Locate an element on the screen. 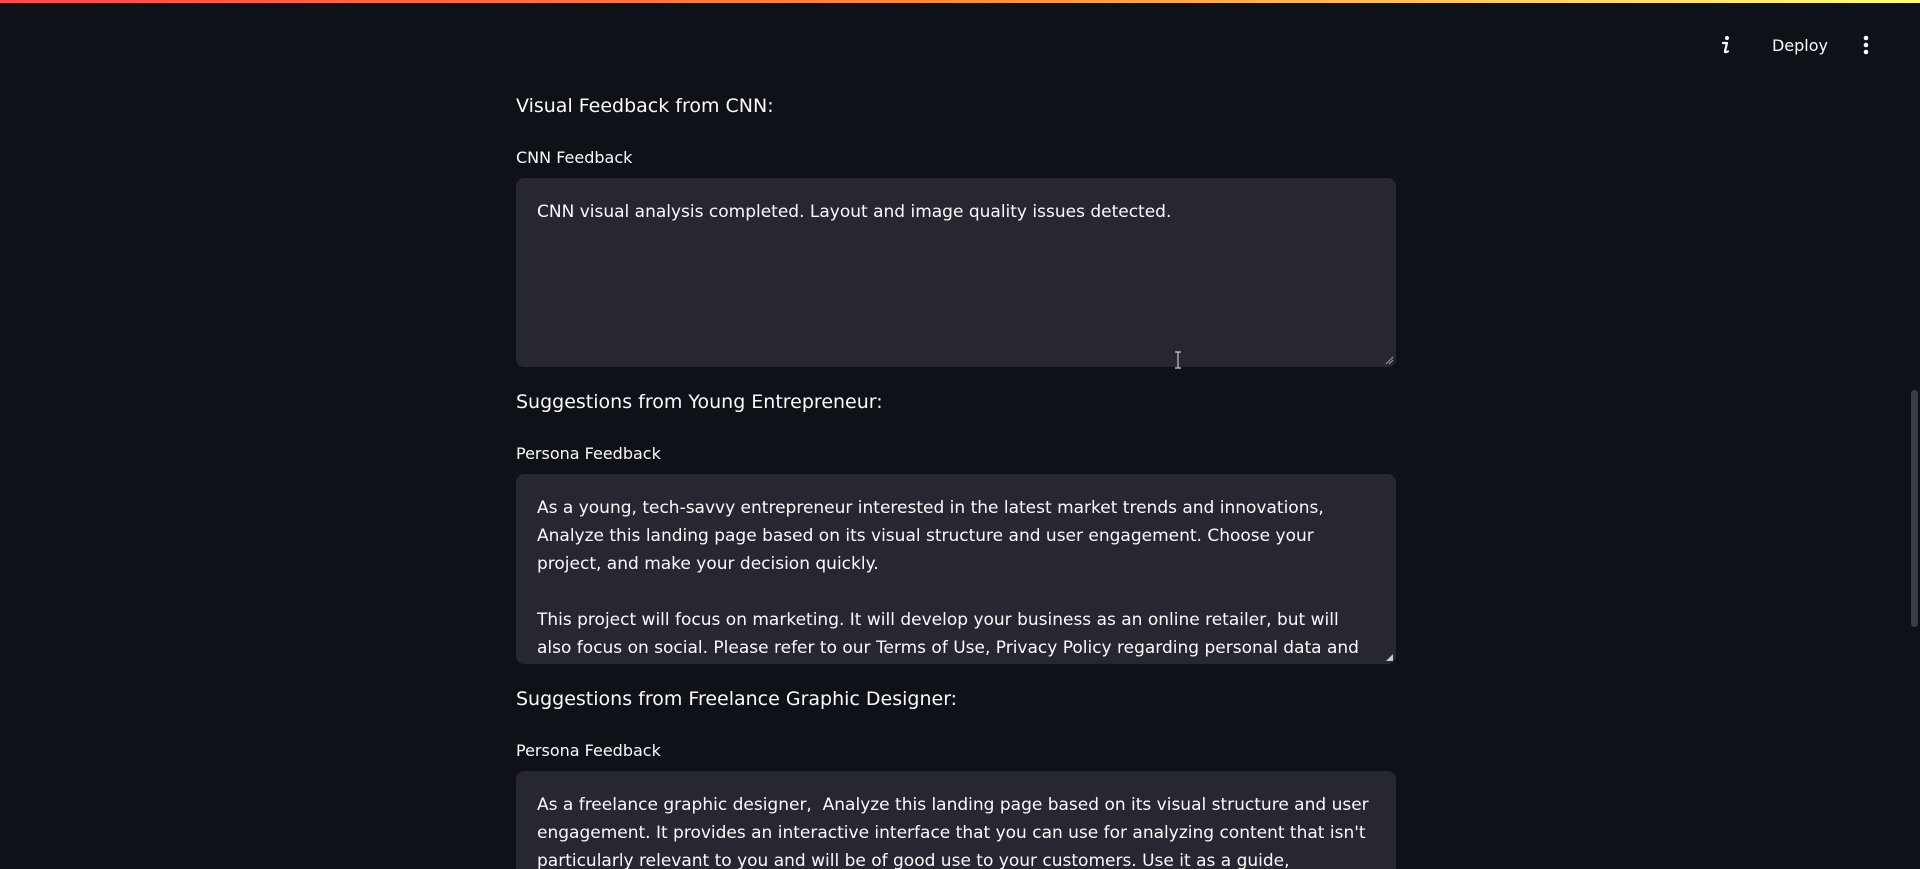 The image size is (1920, 869). info-icon is located at coordinates (1725, 45).